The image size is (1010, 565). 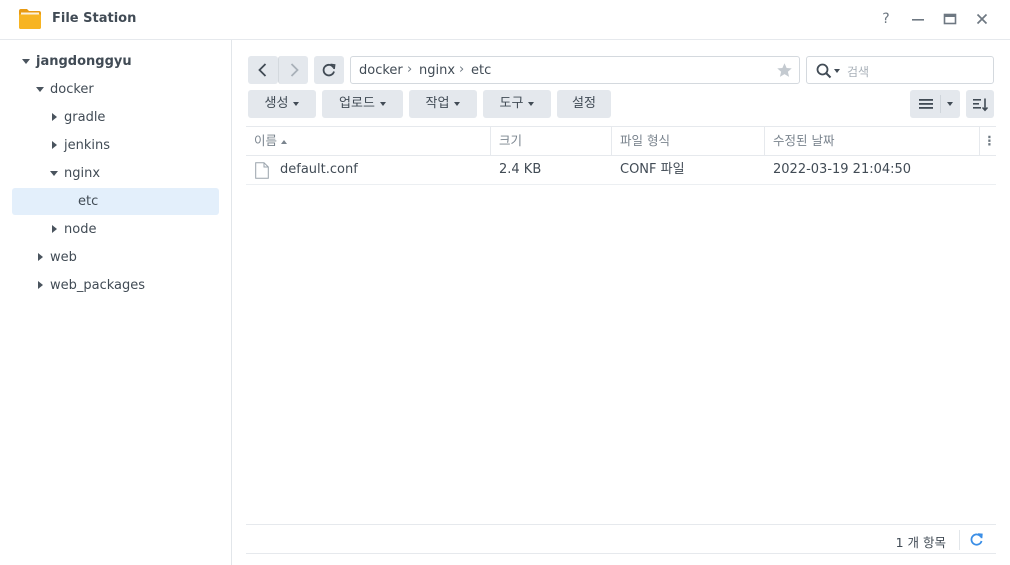 I want to click on file-icon, so click(x=262, y=170).